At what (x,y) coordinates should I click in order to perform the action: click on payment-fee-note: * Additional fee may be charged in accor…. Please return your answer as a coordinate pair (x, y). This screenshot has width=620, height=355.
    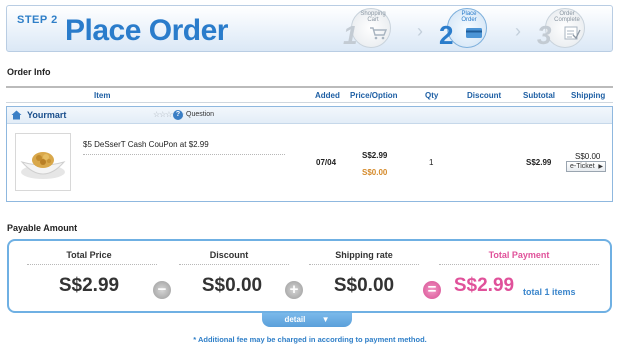
    Looking at the image, I should click on (310, 339).